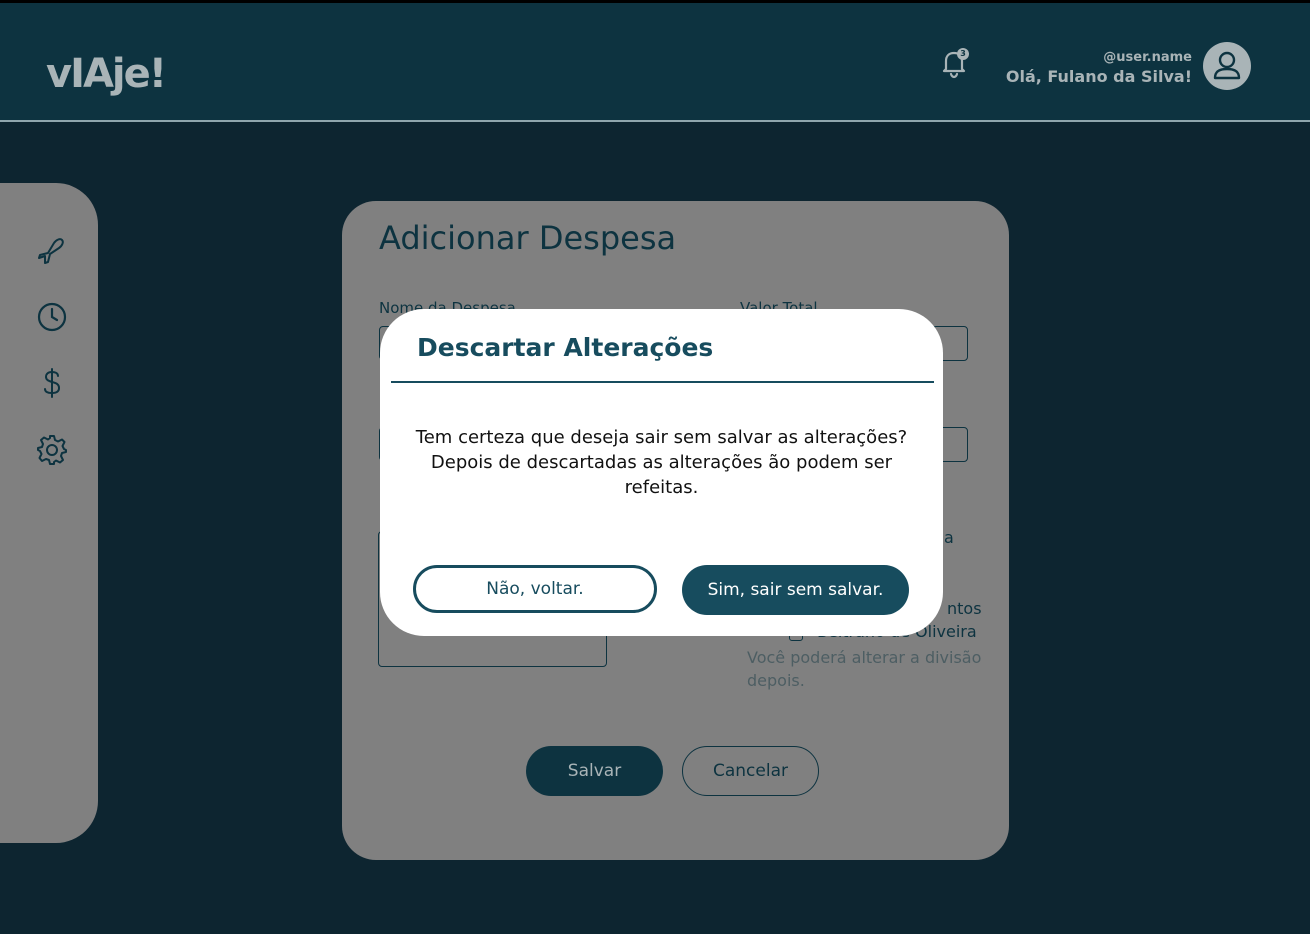 Image resolution: width=1310 pixels, height=934 pixels. Describe the element at coordinates (662, 382) in the screenshot. I see `dialog-divider` at that location.